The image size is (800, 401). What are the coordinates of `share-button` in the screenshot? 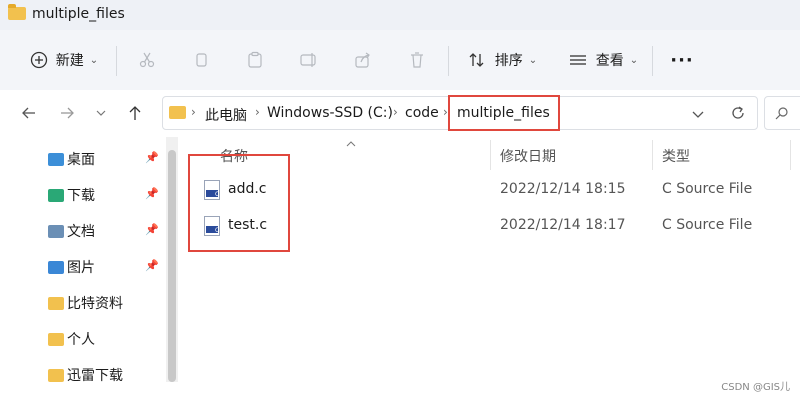 It's located at (363, 60).